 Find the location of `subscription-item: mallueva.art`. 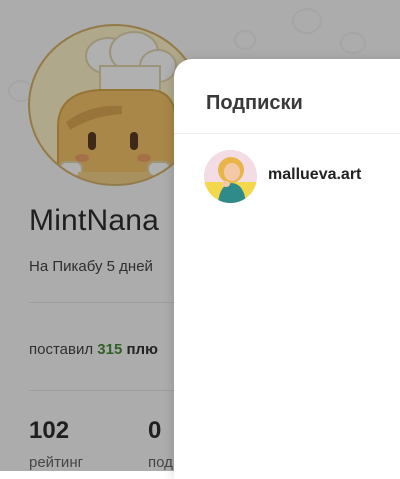

subscription-item: mallueva.art is located at coordinates (302, 177).